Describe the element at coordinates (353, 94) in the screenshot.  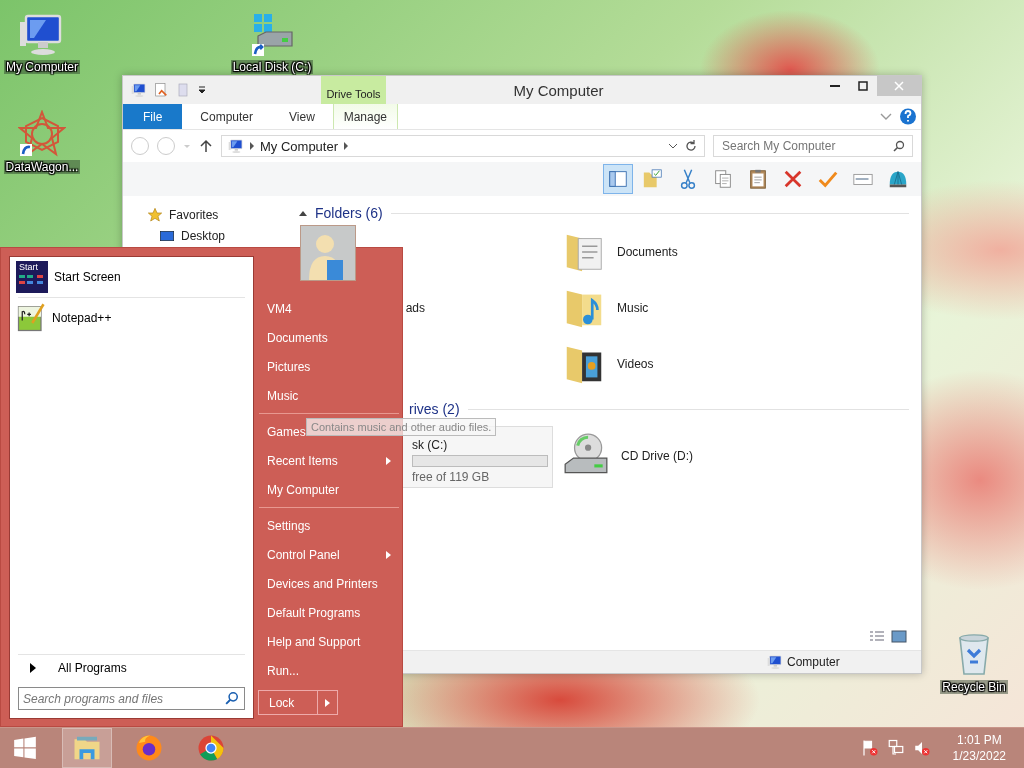
I see `contextual-tab-group-label: Drive Tools` at that location.